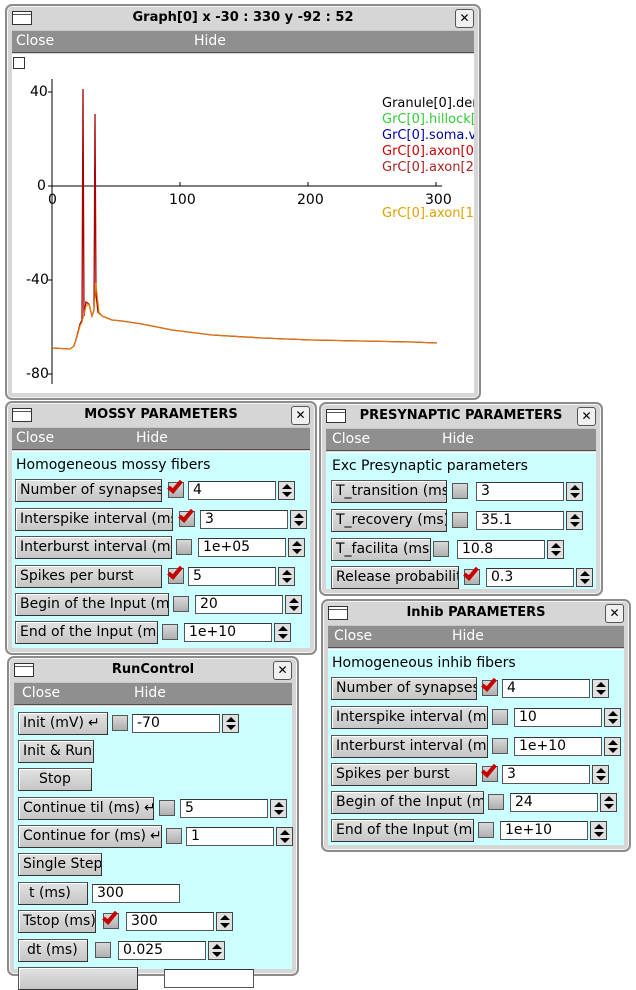 This screenshot has width=636, height=990. Describe the element at coordinates (53, 950) in the screenshot. I see `dt-button: dt (ms)` at that location.